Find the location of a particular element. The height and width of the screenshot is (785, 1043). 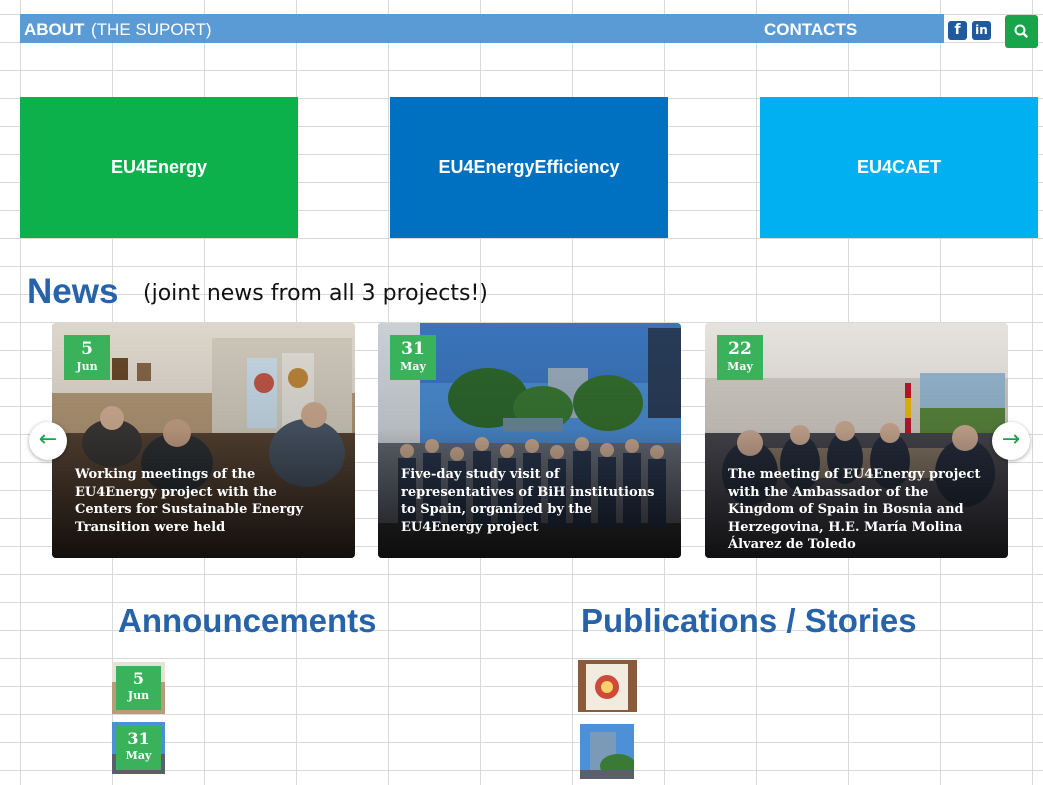

announcement-thumbnail: 31 May is located at coordinates (138, 748).